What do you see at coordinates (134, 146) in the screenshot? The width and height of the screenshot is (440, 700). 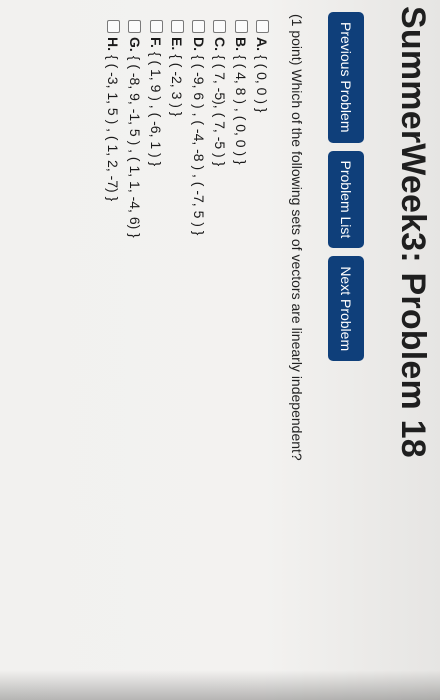 I see `option-g-text: { ( -8, 9, -1, 5 ) , ( 1, 1, -4, 6) }` at bounding box center [134, 146].